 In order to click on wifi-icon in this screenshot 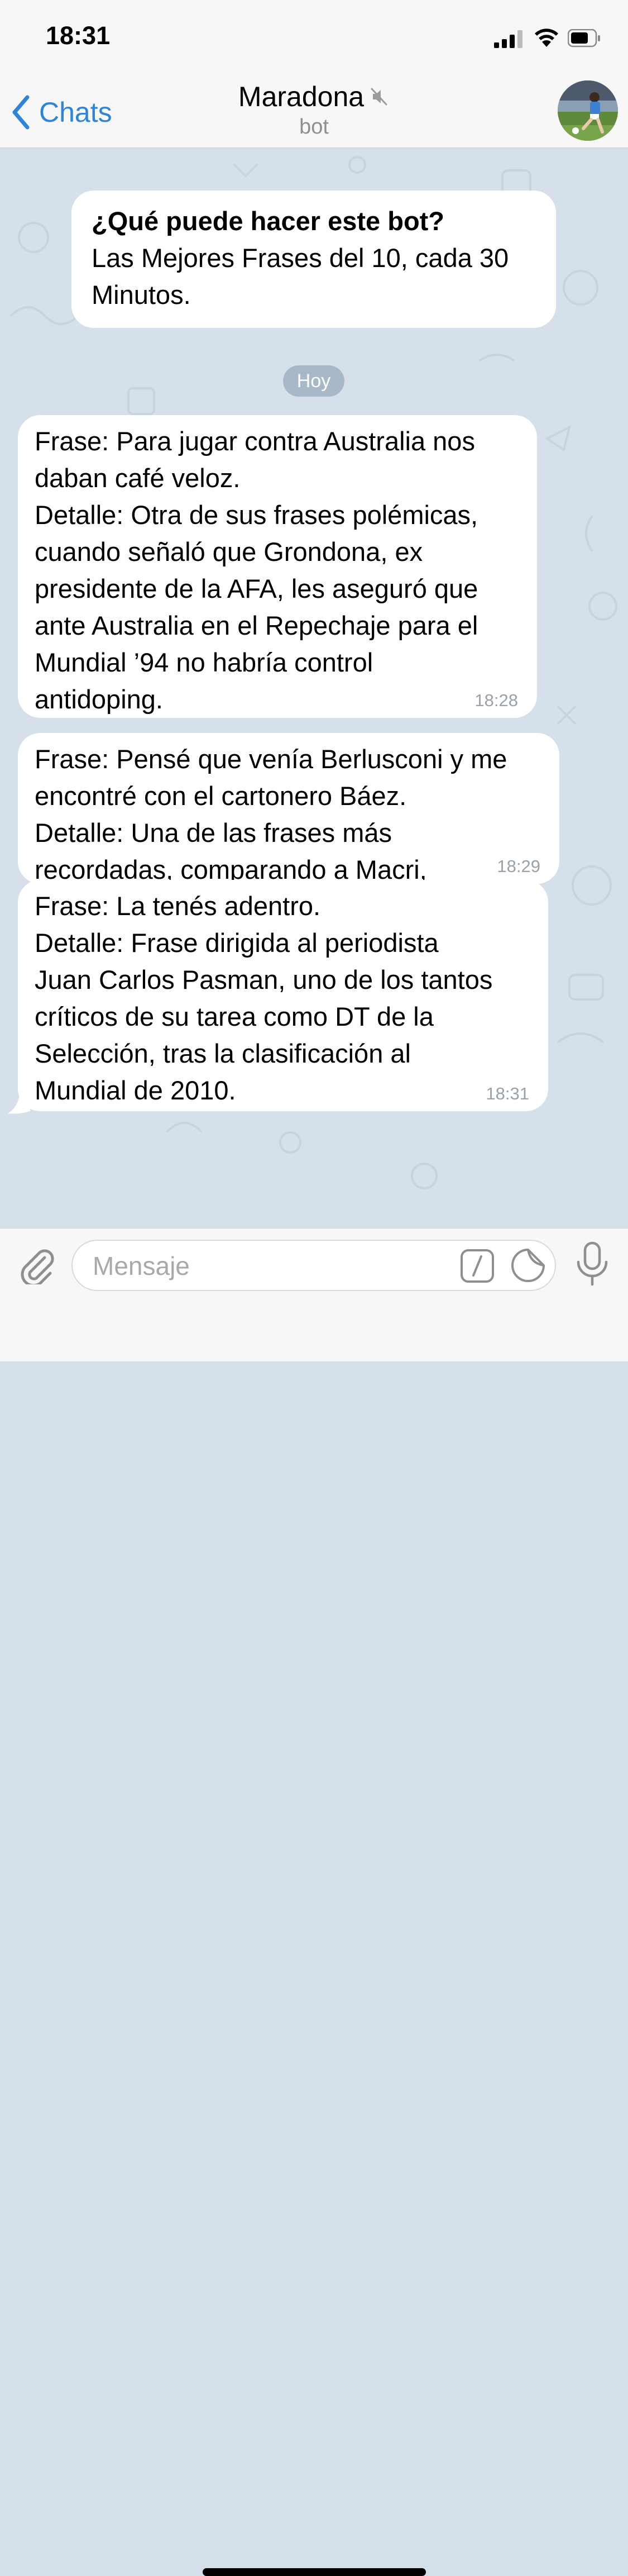, I will do `click(546, 37)`.